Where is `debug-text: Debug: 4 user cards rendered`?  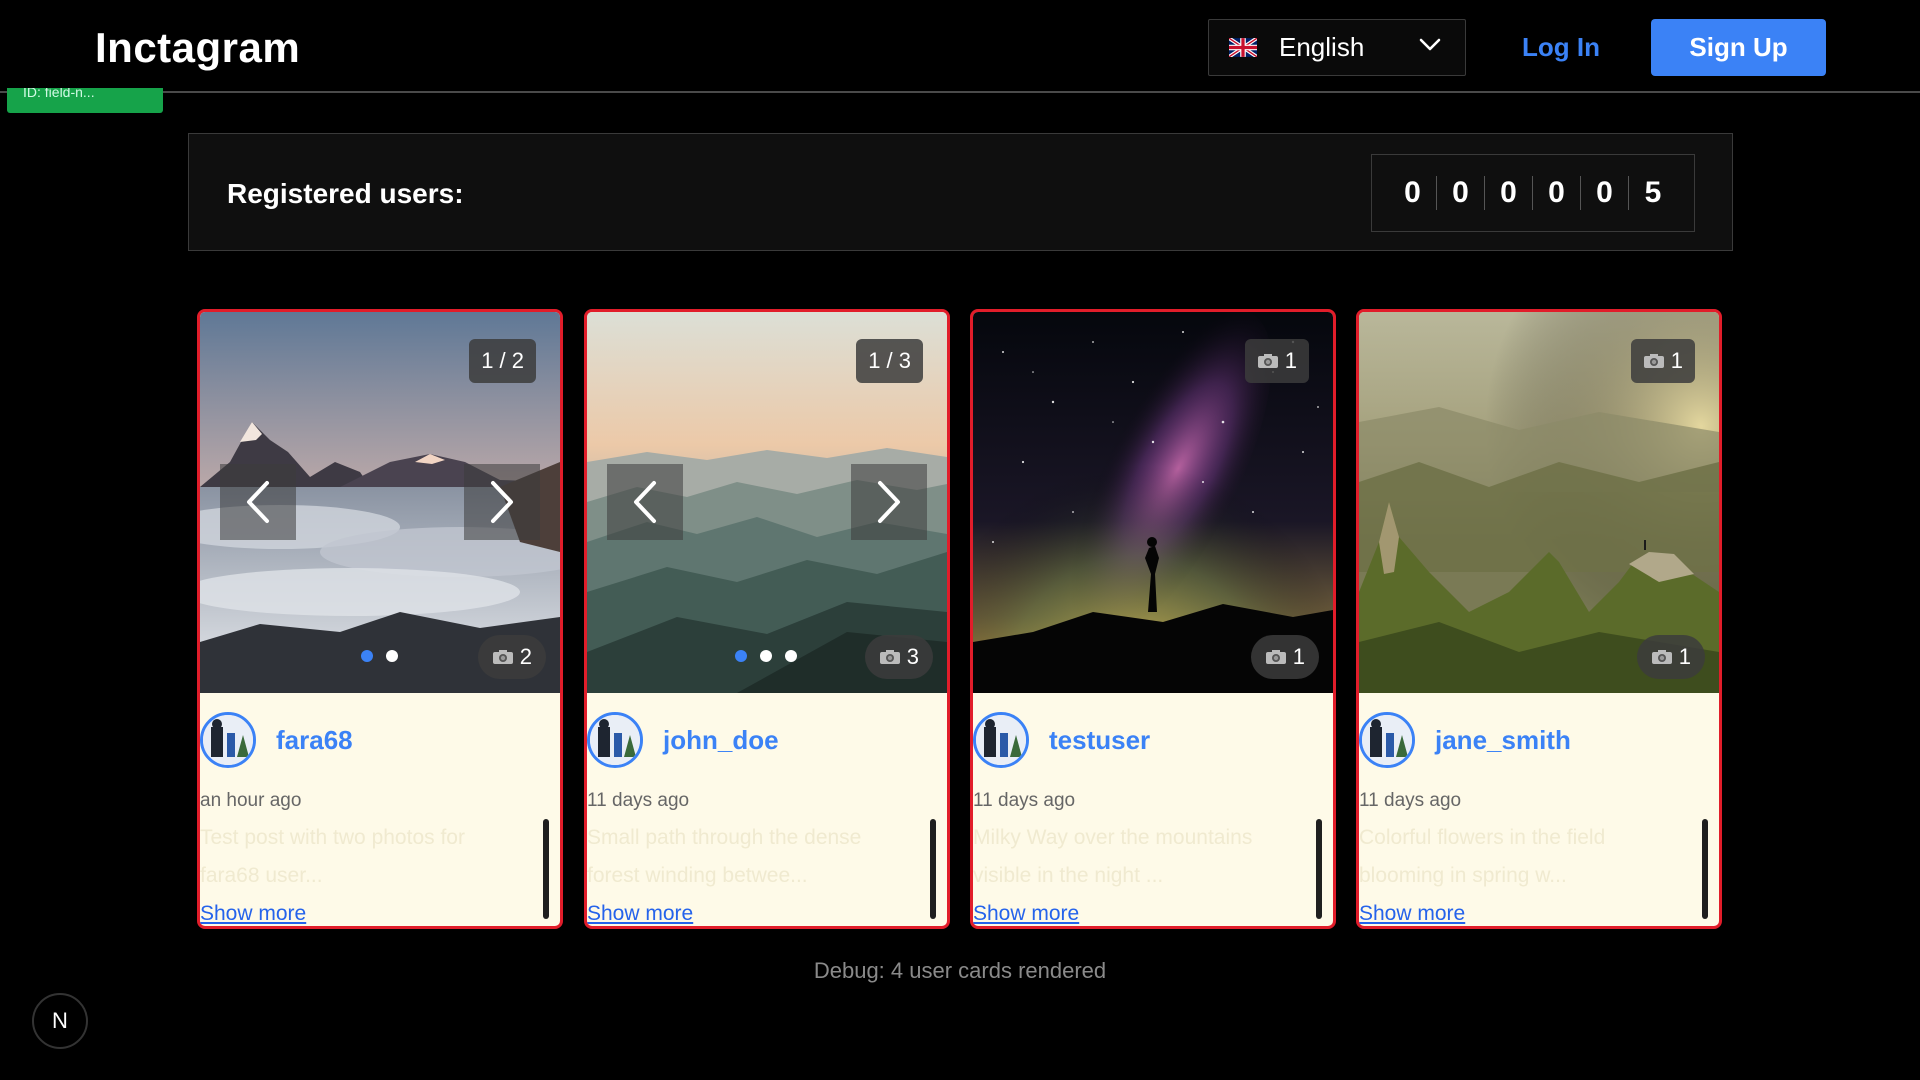
debug-text: Debug: 4 user cards rendered is located at coordinates (960, 970).